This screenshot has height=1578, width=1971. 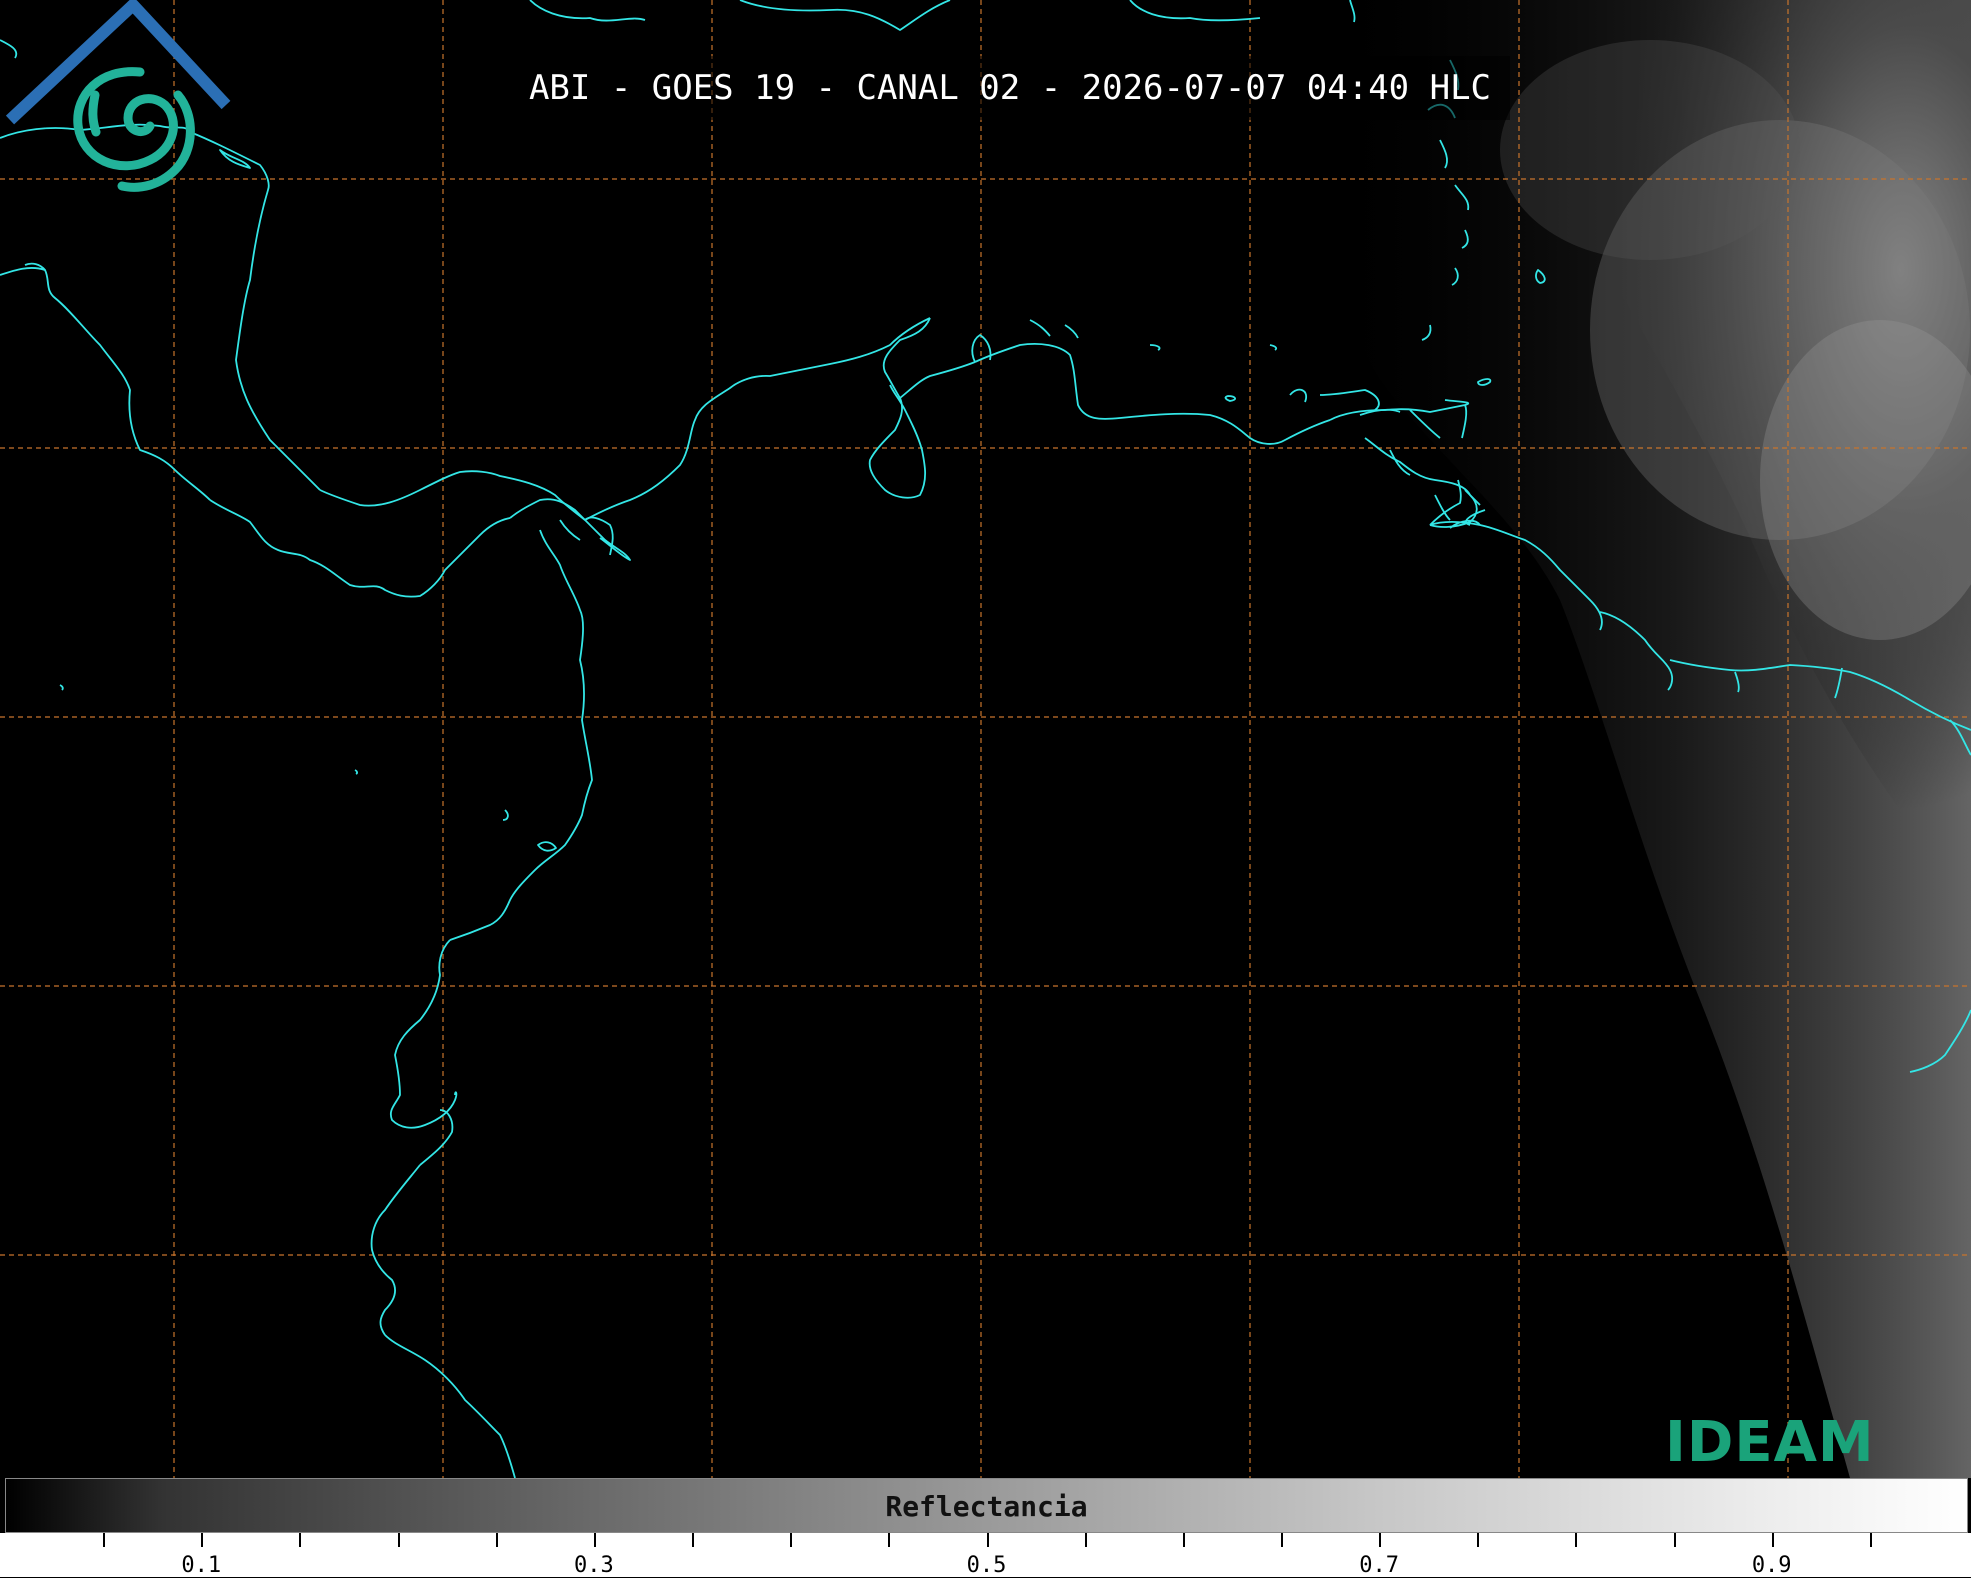 I want to click on colorbar-axis: 0.1 0.3 0.5 0.7 0.9, so click(x=985, y=1555).